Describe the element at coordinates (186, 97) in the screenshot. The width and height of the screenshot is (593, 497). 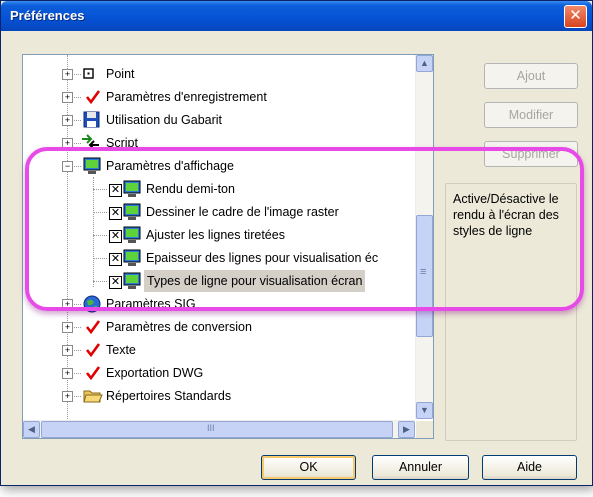
I see `tree-item-label: Paramètres d'enregistrement` at that location.